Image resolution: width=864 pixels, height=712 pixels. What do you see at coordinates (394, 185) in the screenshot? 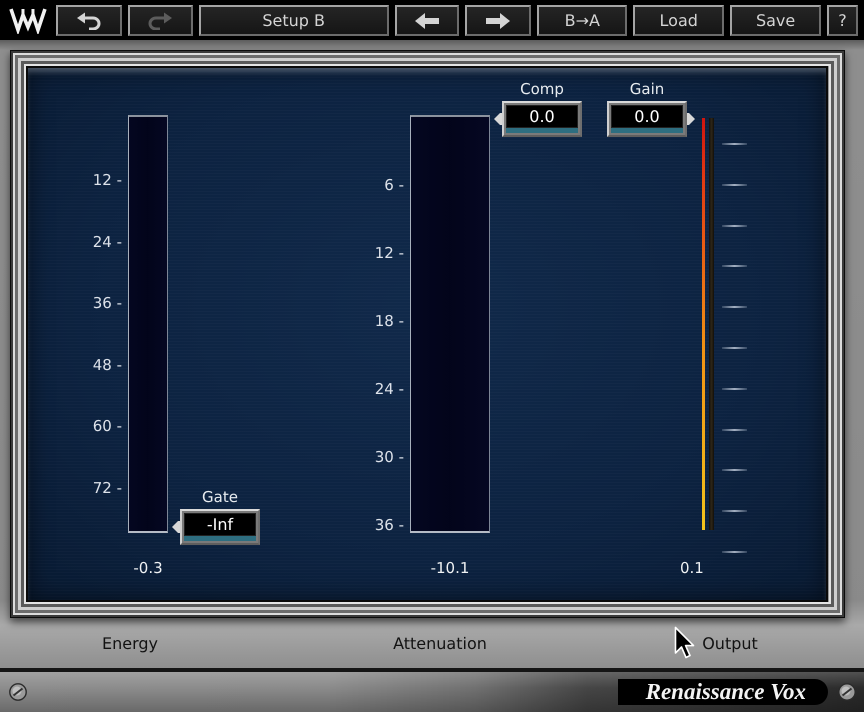
I see `scale-label: 6 -` at bounding box center [394, 185].